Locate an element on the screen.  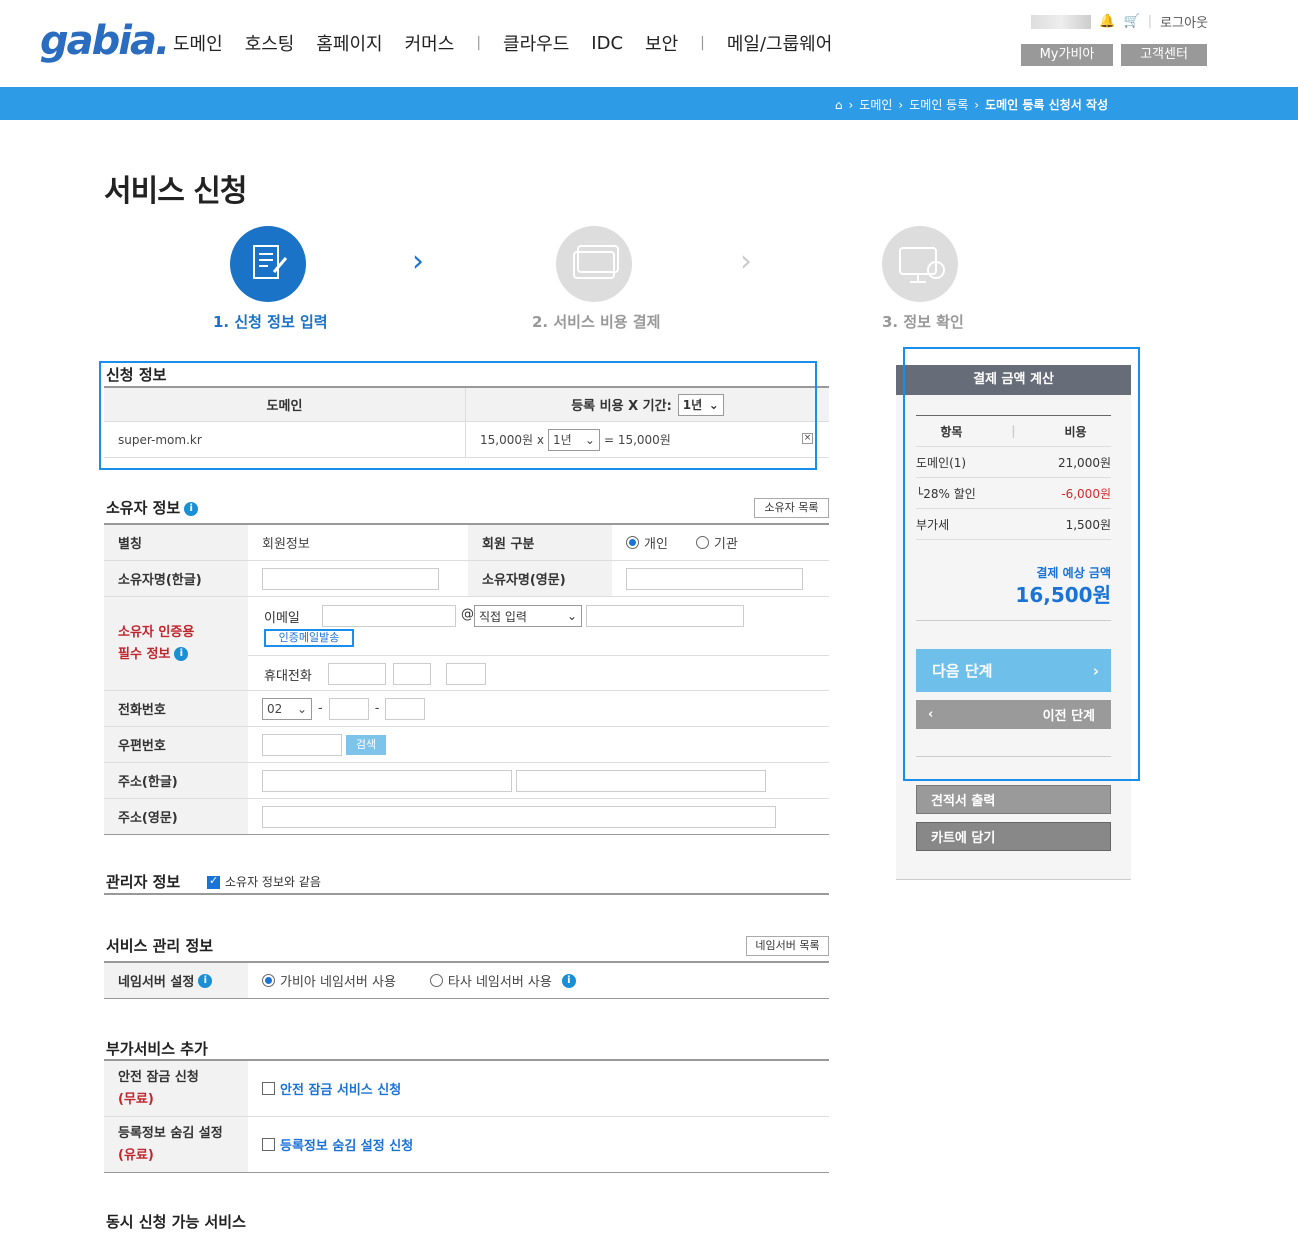
nav-idc: IDC is located at coordinates (607, 43).